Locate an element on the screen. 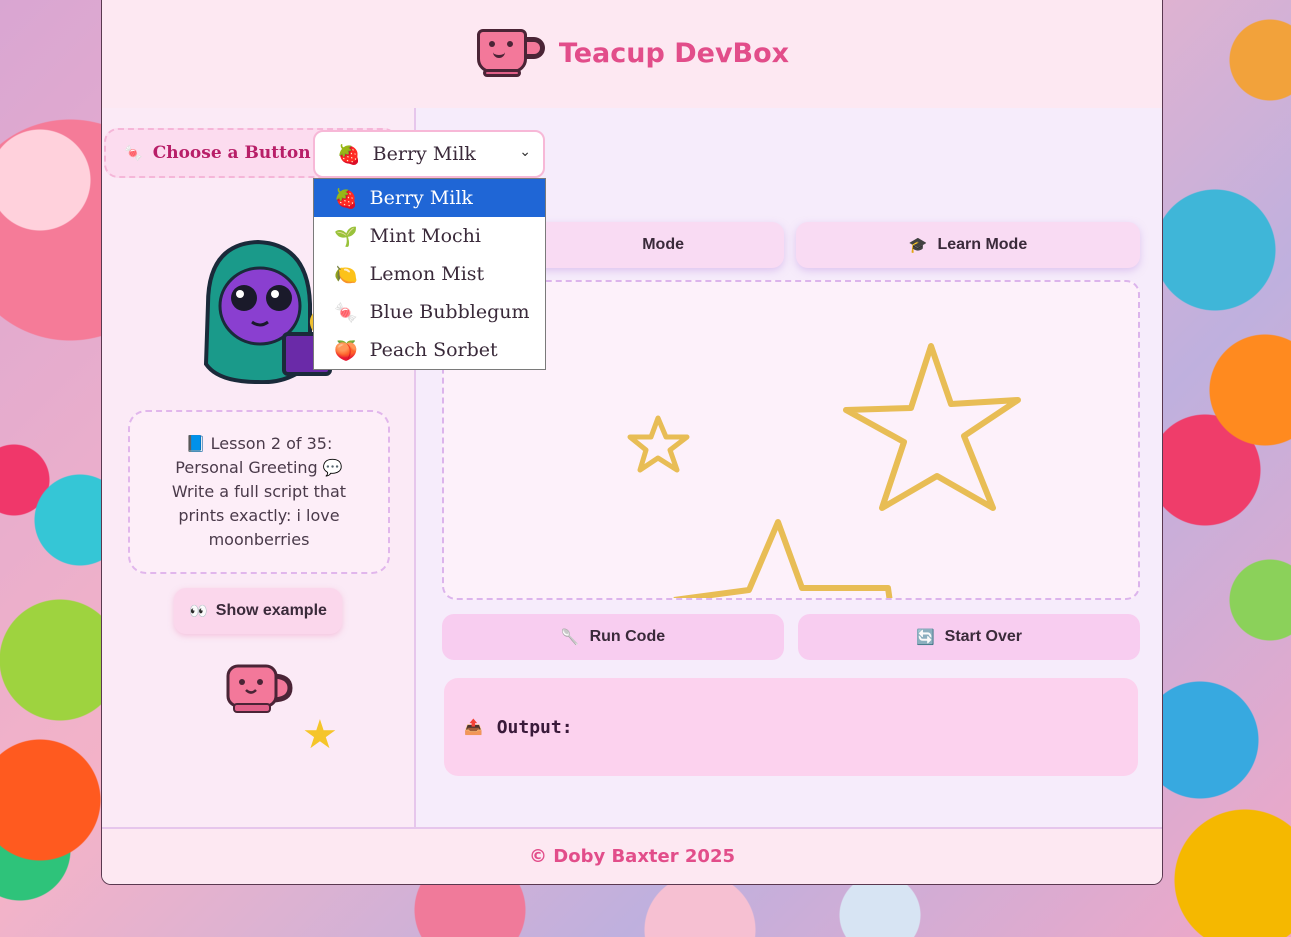 This screenshot has width=1291, height=937. app-title: Teacup DevBox is located at coordinates (674, 53).